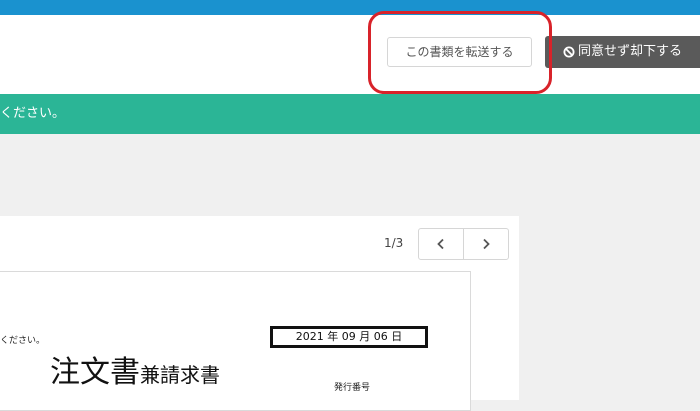  I want to click on document-date: 2021 年 09 月 06 日, so click(349, 337).